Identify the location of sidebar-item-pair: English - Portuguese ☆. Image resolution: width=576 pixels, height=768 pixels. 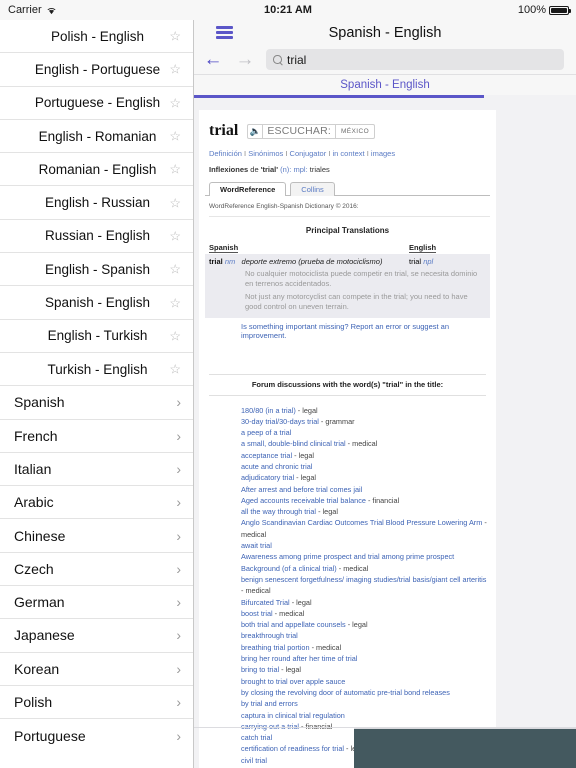
(96, 70).